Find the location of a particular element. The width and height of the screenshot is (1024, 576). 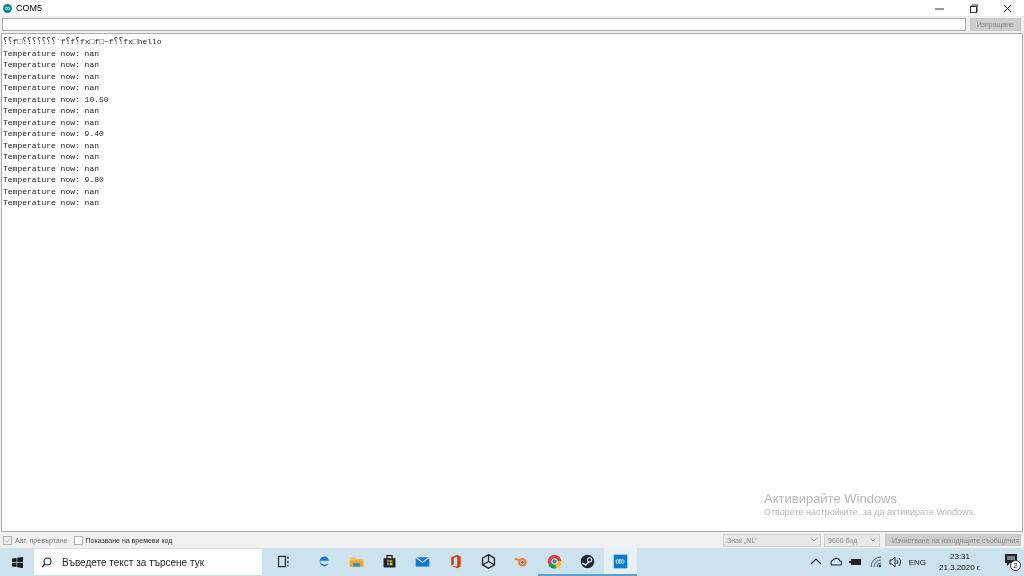

restore-icon is located at coordinates (973, 8).